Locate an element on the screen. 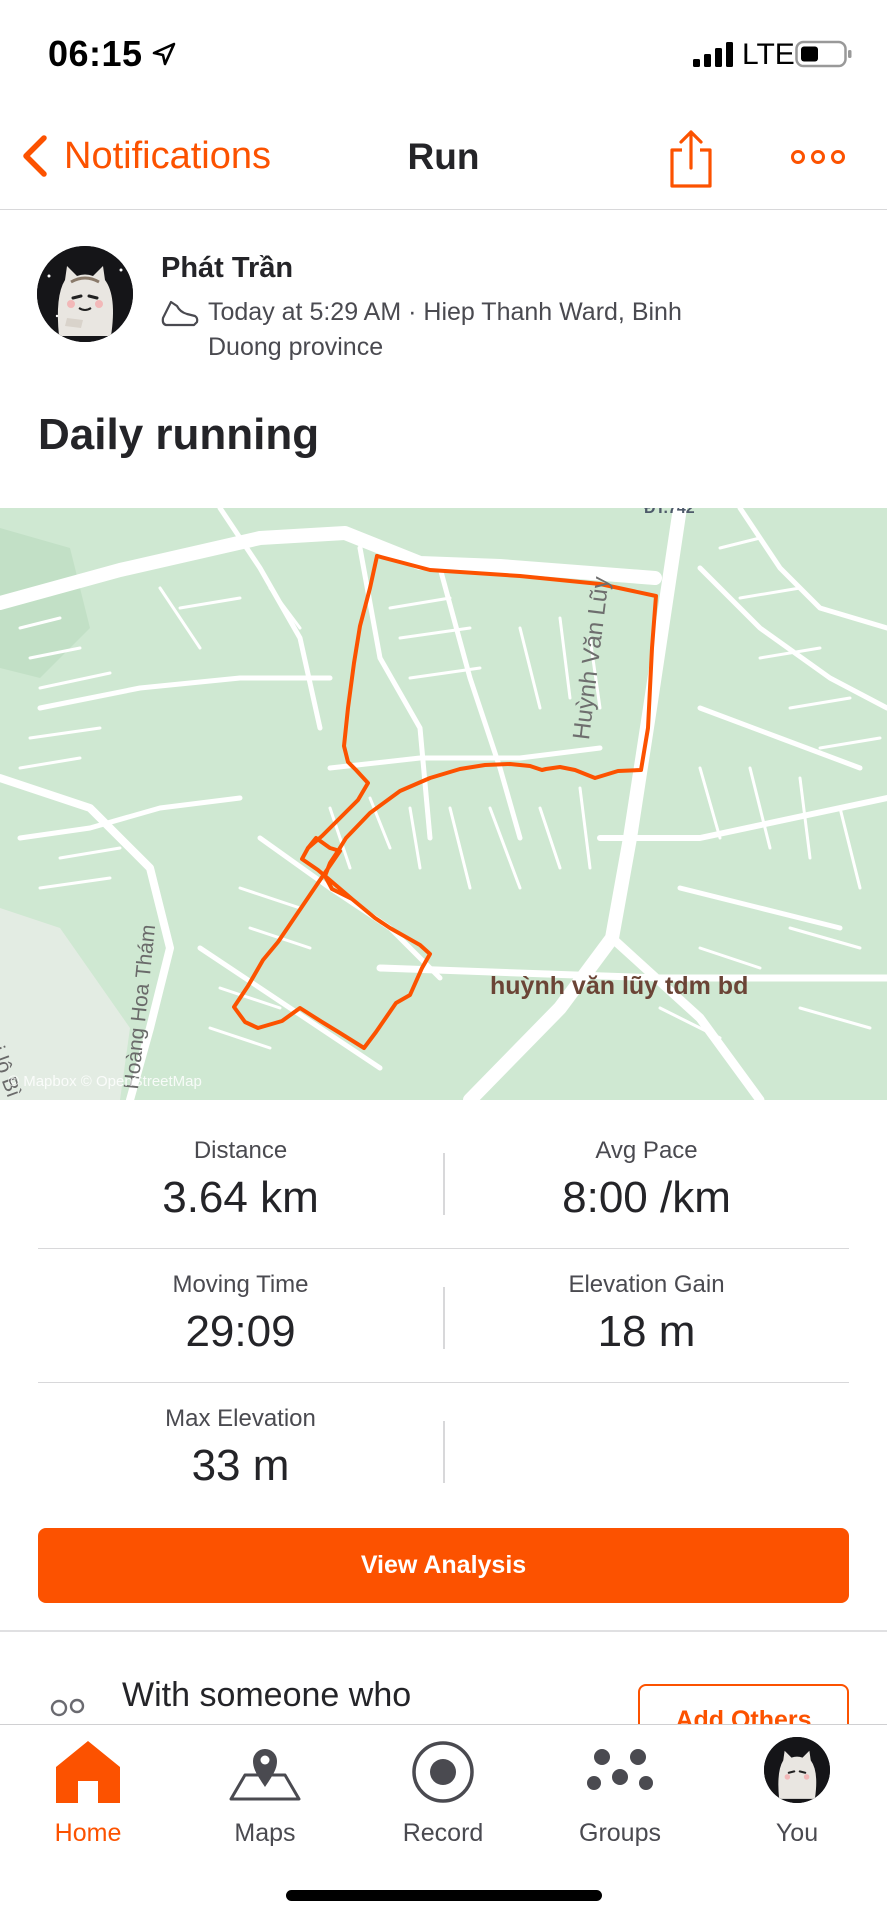 The width and height of the screenshot is (887, 1920). stat-value: 18 m is located at coordinates (646, 1331).